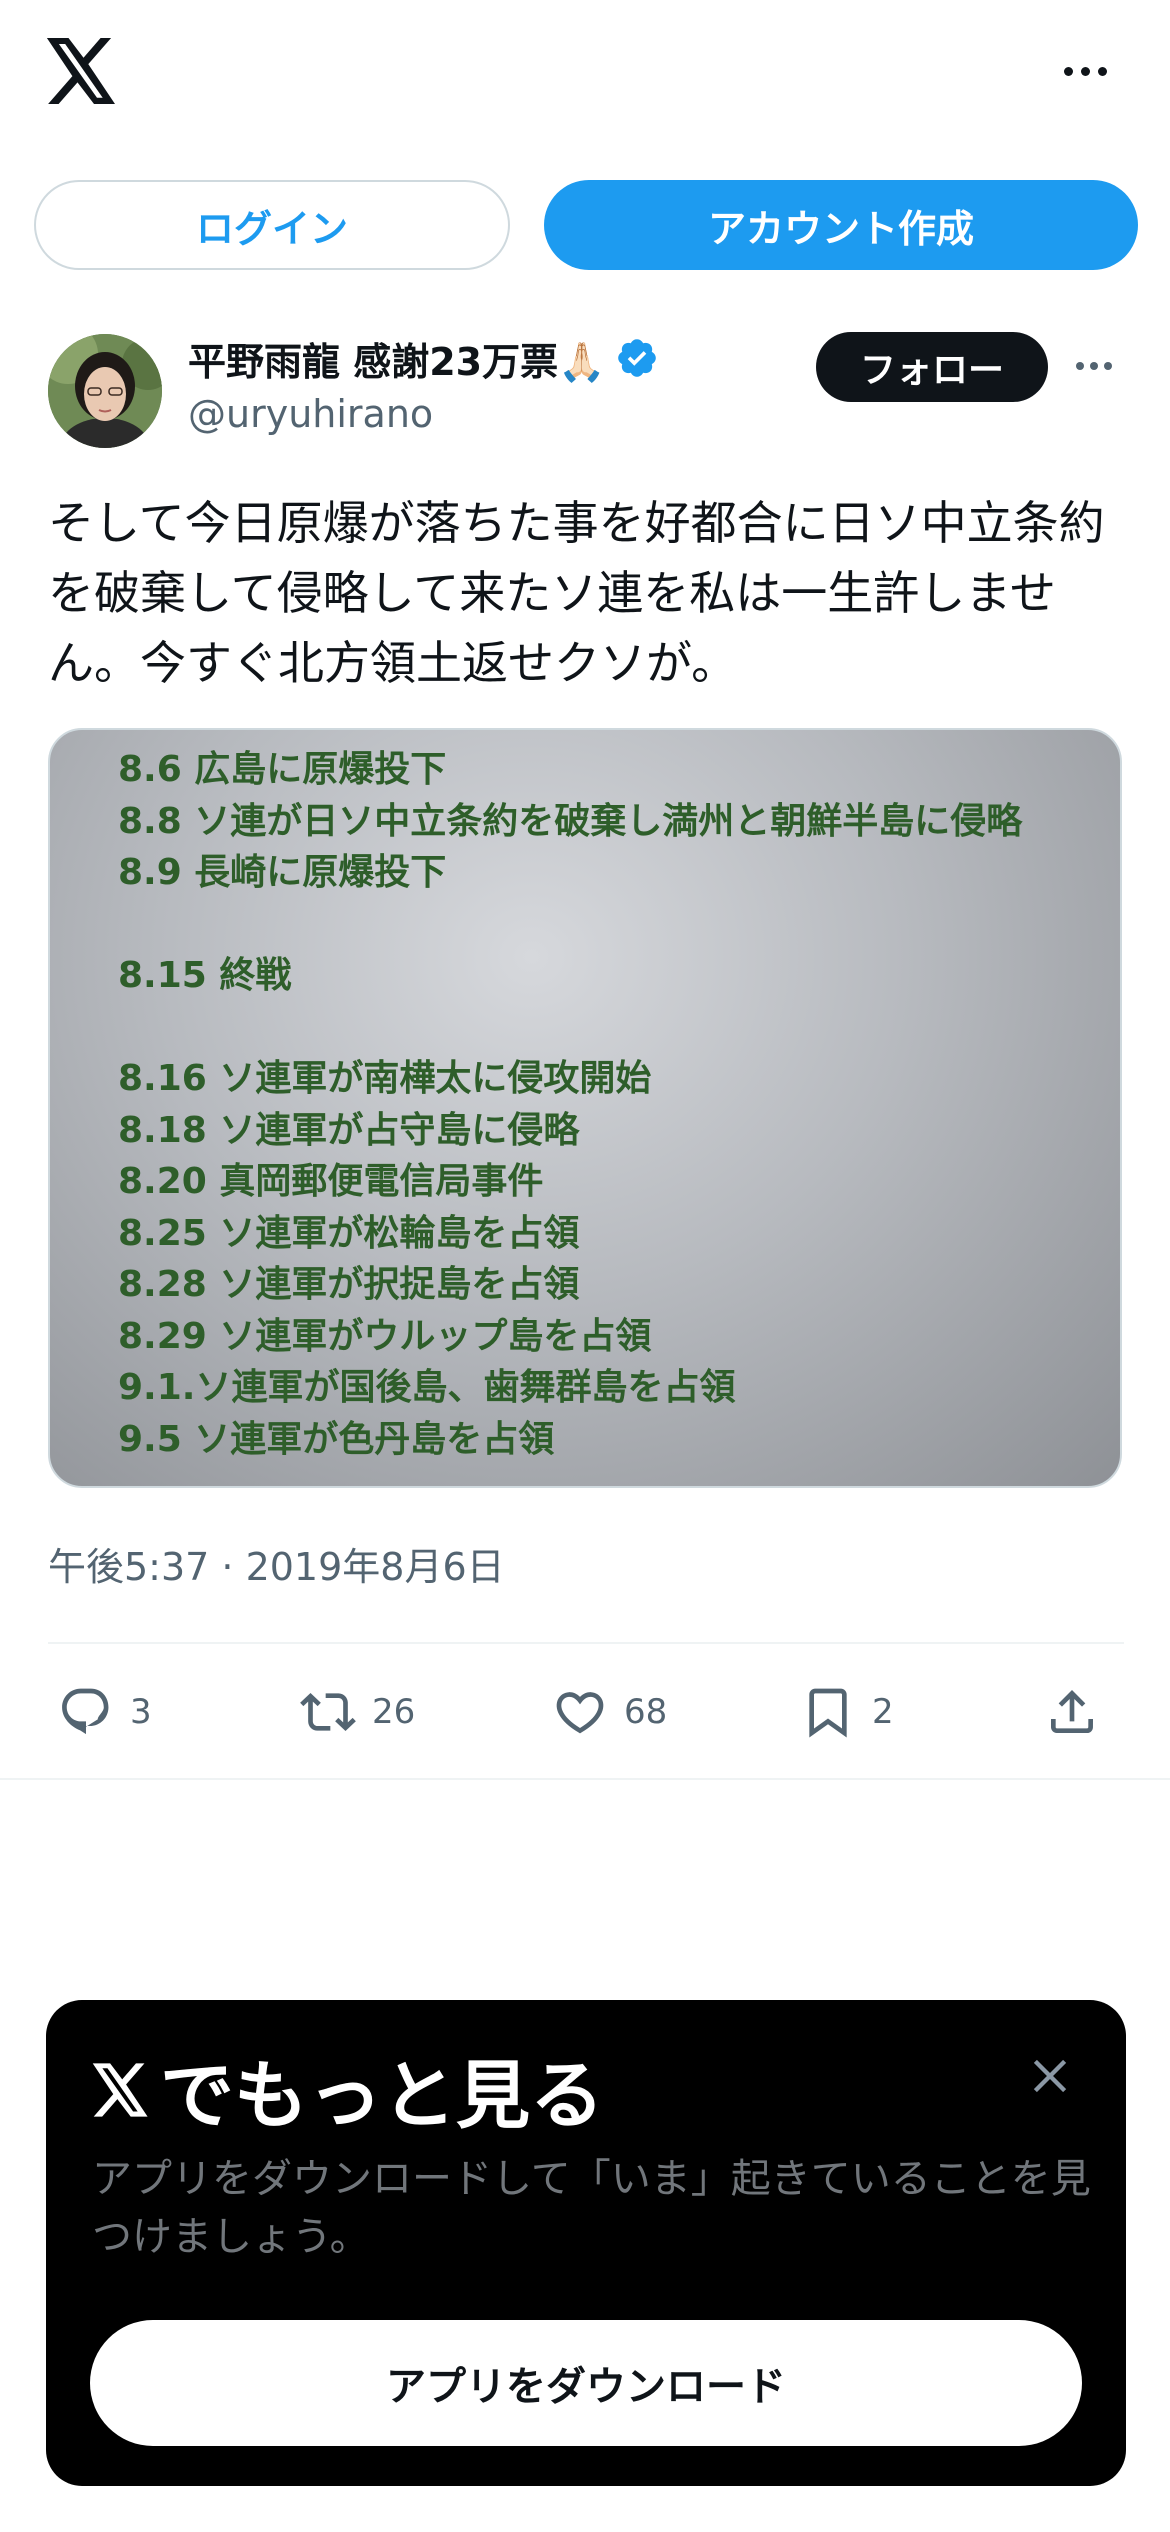 The image size is (1170, 2532). Describe the element at coordinates (609, 1712) in the screenshot. I see `like-button: 68` at that location.